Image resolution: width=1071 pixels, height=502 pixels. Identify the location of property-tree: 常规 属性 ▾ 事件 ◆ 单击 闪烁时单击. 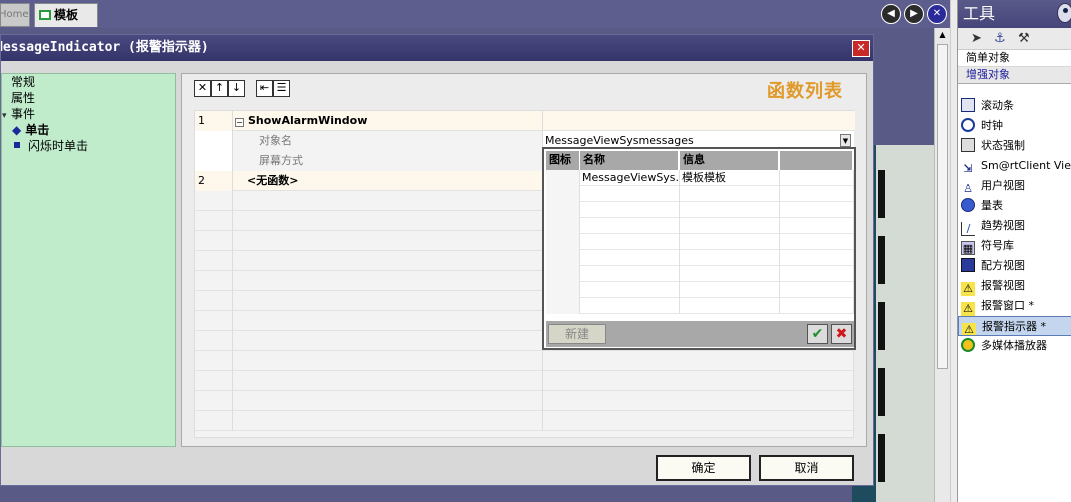
(88, 260).